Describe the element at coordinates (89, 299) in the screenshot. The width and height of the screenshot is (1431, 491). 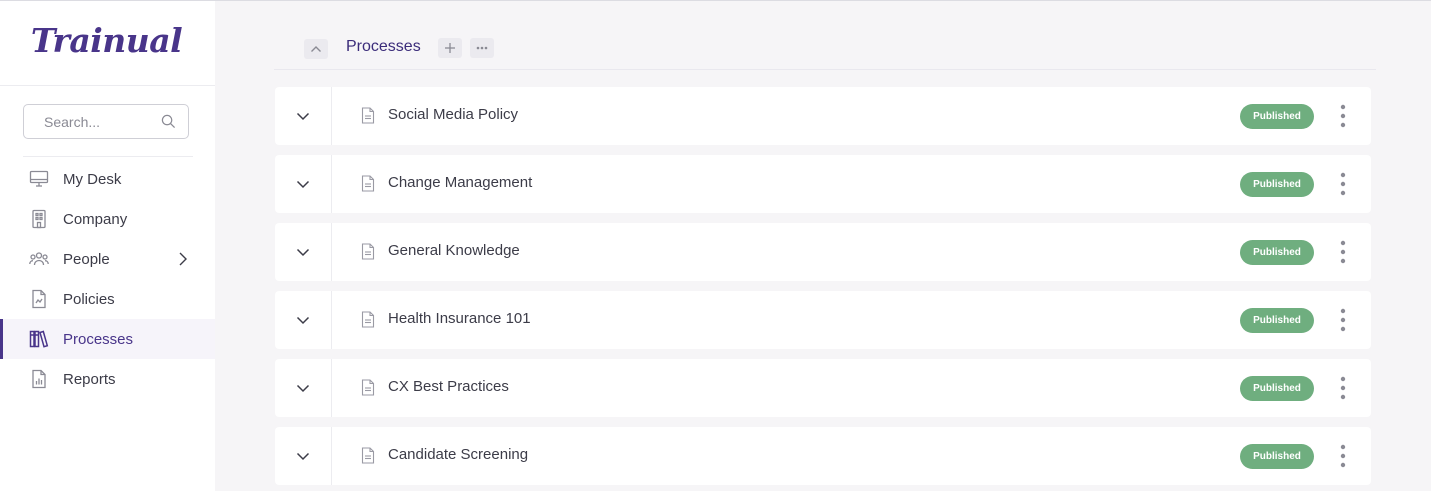
I see `sidebar-item-label: Policies` at that location.